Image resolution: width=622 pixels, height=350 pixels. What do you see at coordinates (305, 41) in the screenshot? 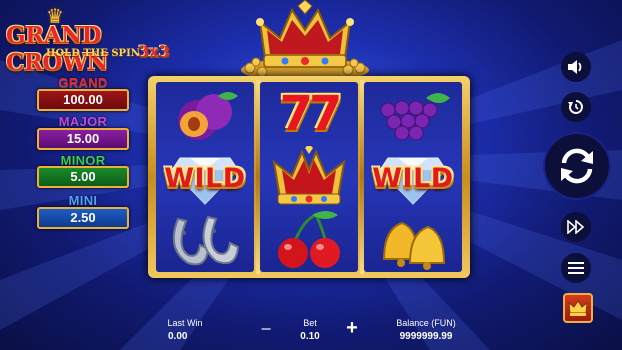
I see `crown-ornament-icon` at bounding box center [305, 41].